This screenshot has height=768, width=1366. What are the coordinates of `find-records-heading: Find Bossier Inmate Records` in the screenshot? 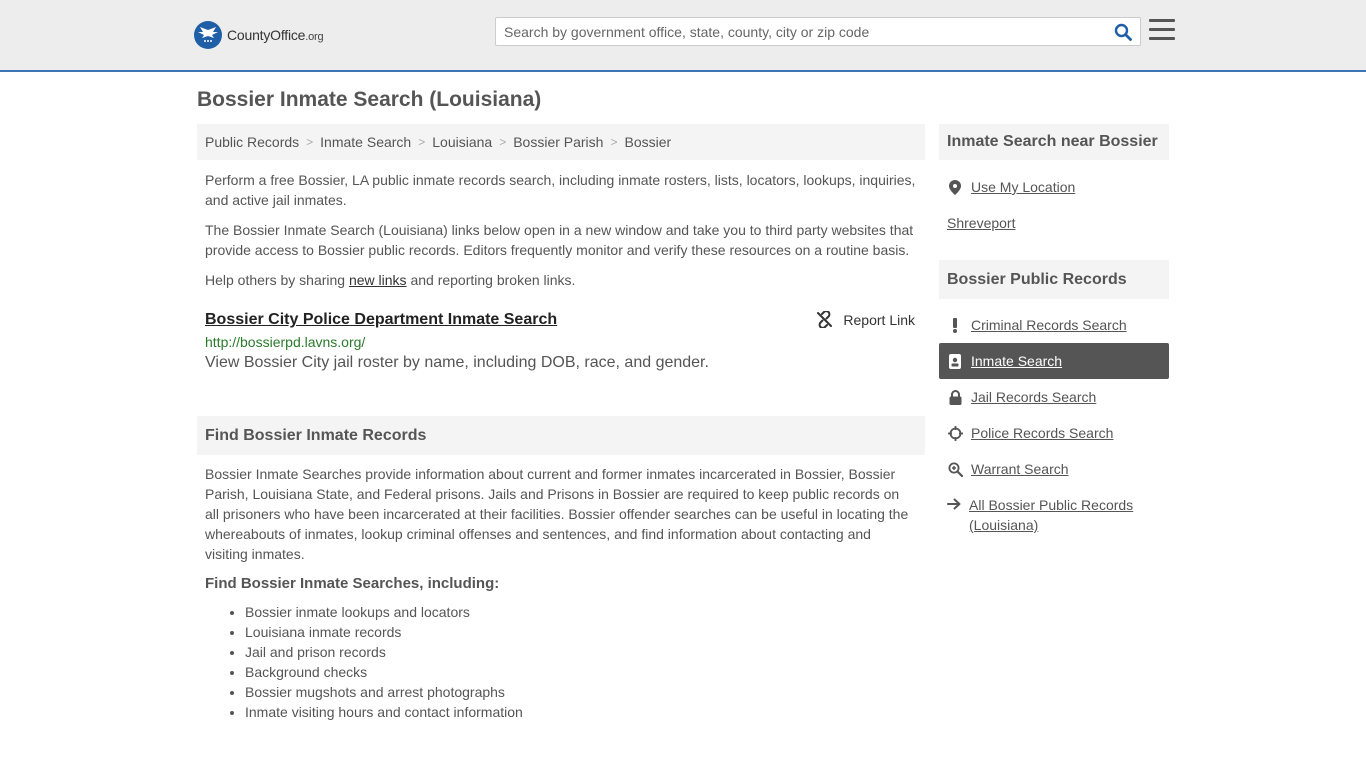 It's located at (561, 435).